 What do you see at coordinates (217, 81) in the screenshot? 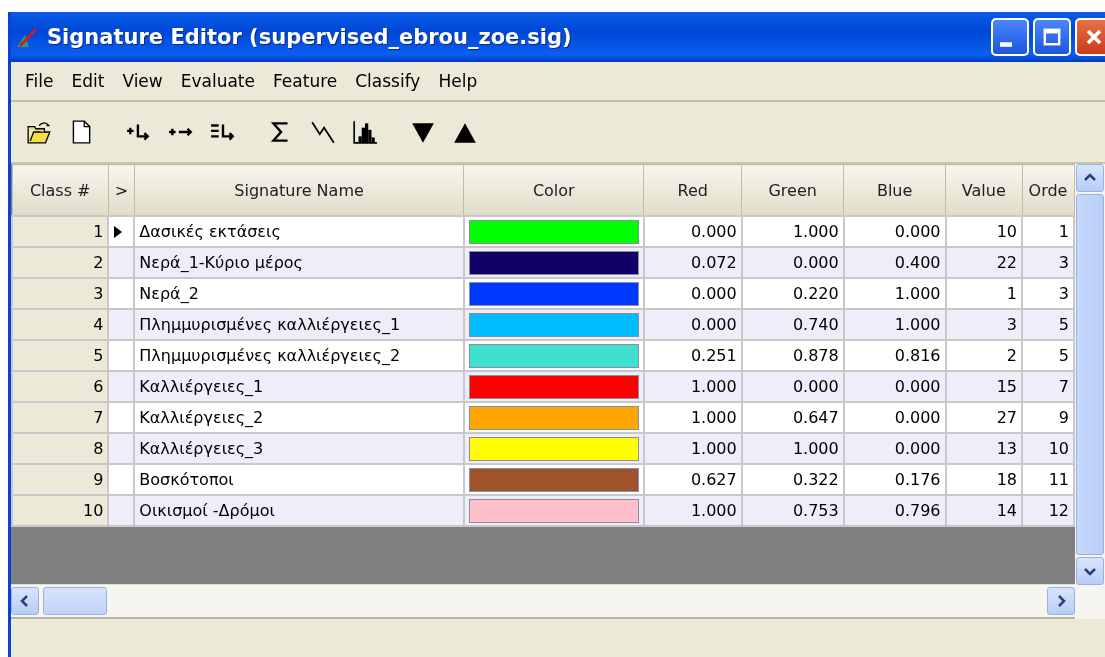
I see `menu-item: Evaluate` at bounding box center [217, 81].